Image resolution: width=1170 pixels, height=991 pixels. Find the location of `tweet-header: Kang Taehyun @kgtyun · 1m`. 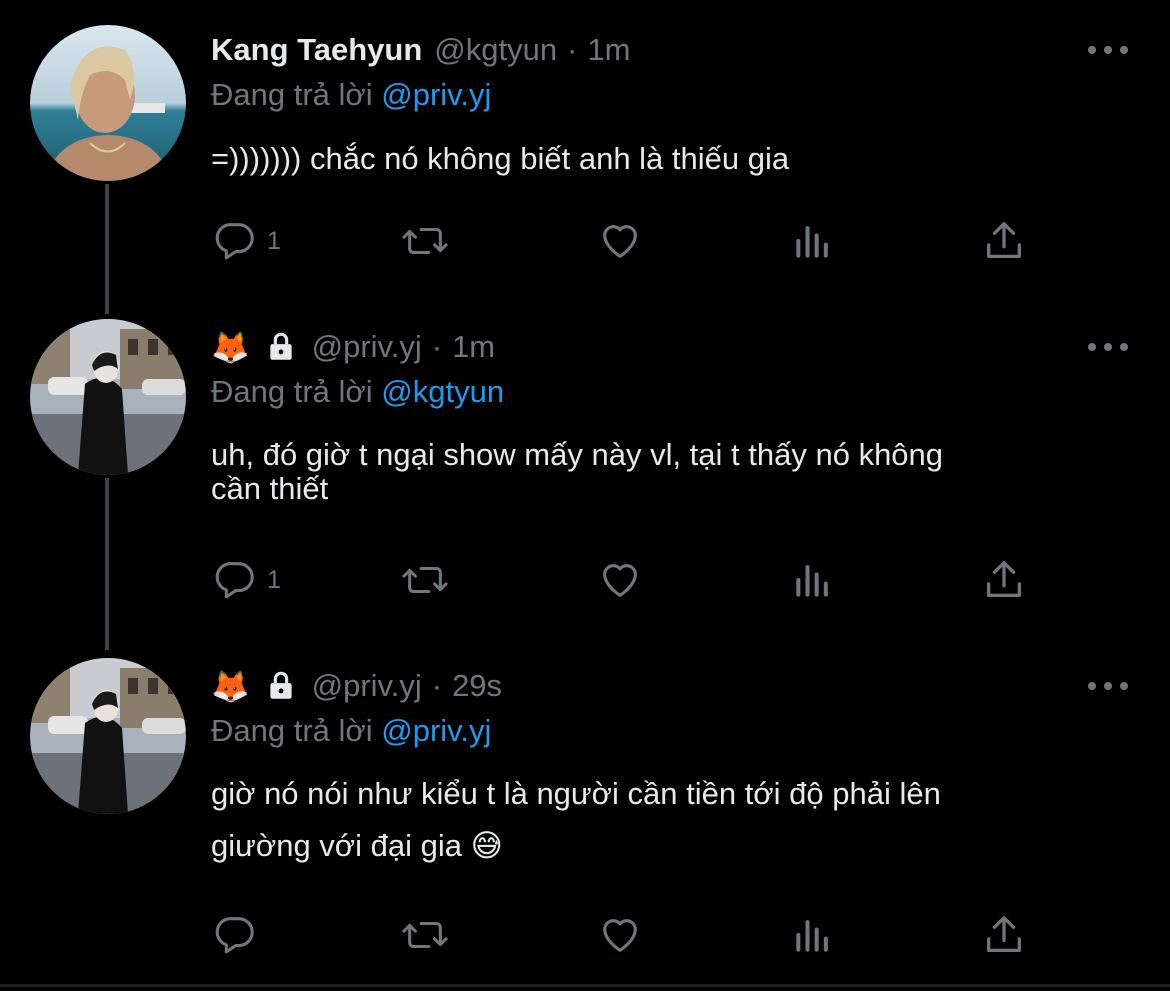

tweet-header: Kang Taehyun @kgtyun · 1m is located at coordinates (421, 50).